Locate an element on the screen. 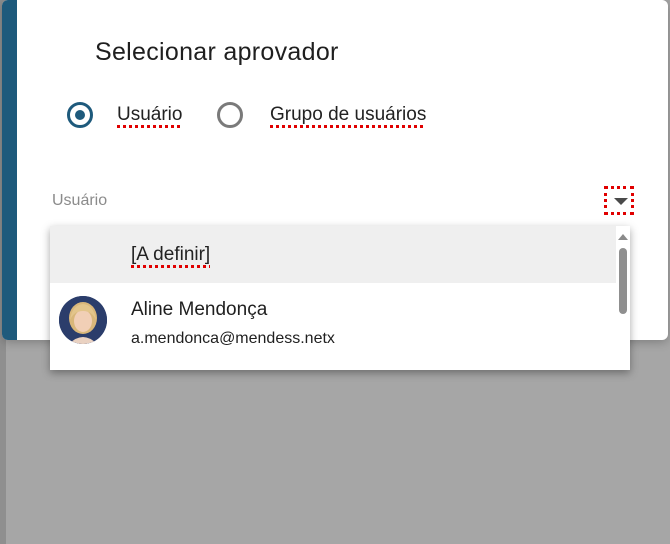  radio-option-user: Usuário is located at coordinates (132, 117).